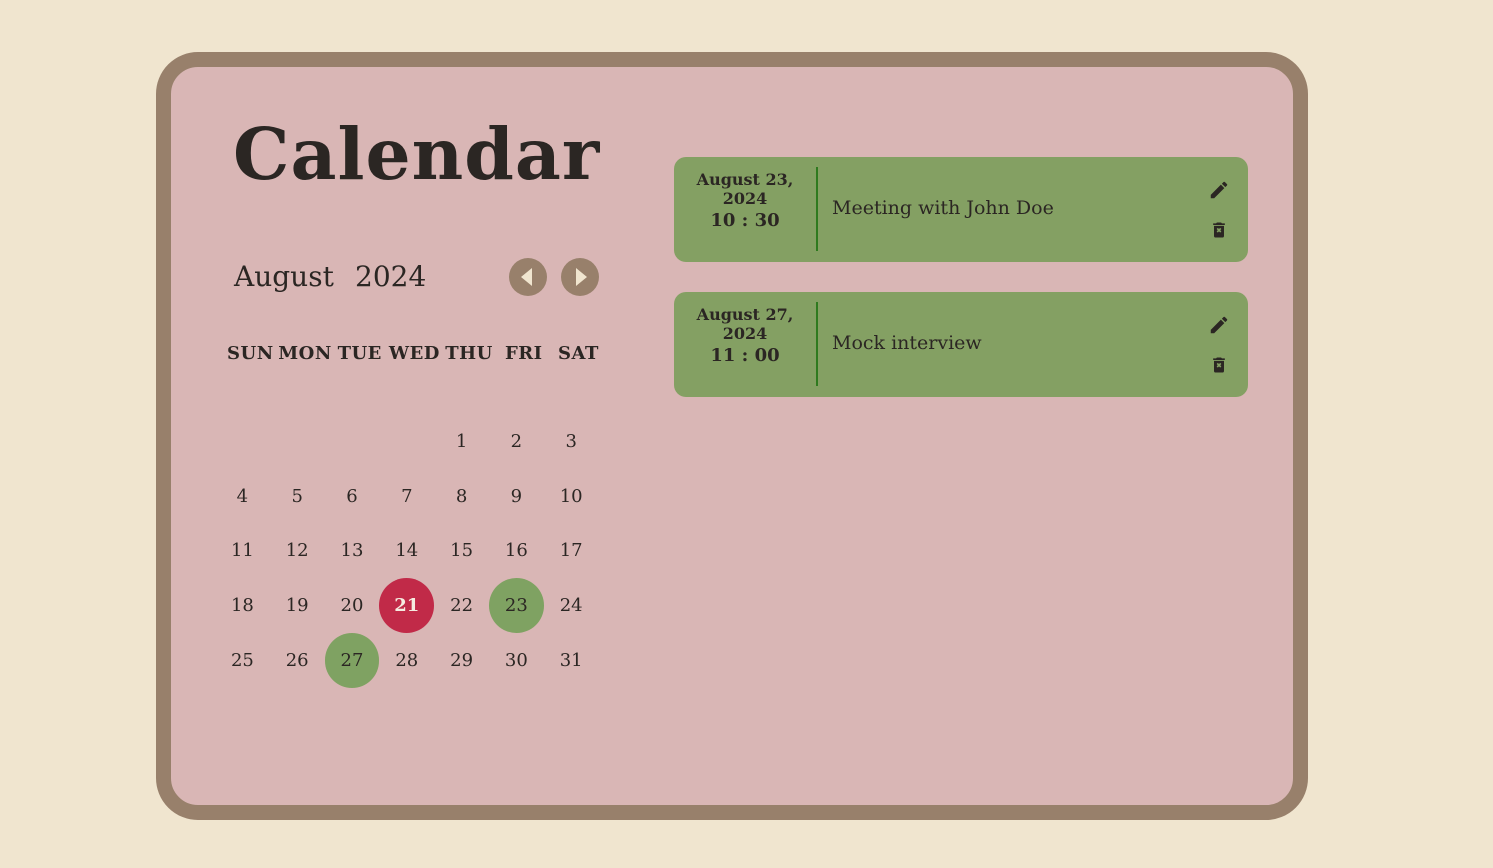 Image resolution: width=1493 pixels, height=868 pixels. What do you see at coordinates (745, 355) in the screenshot?
I see `event-time: 11 : 00` at bounding box center [745, 355].